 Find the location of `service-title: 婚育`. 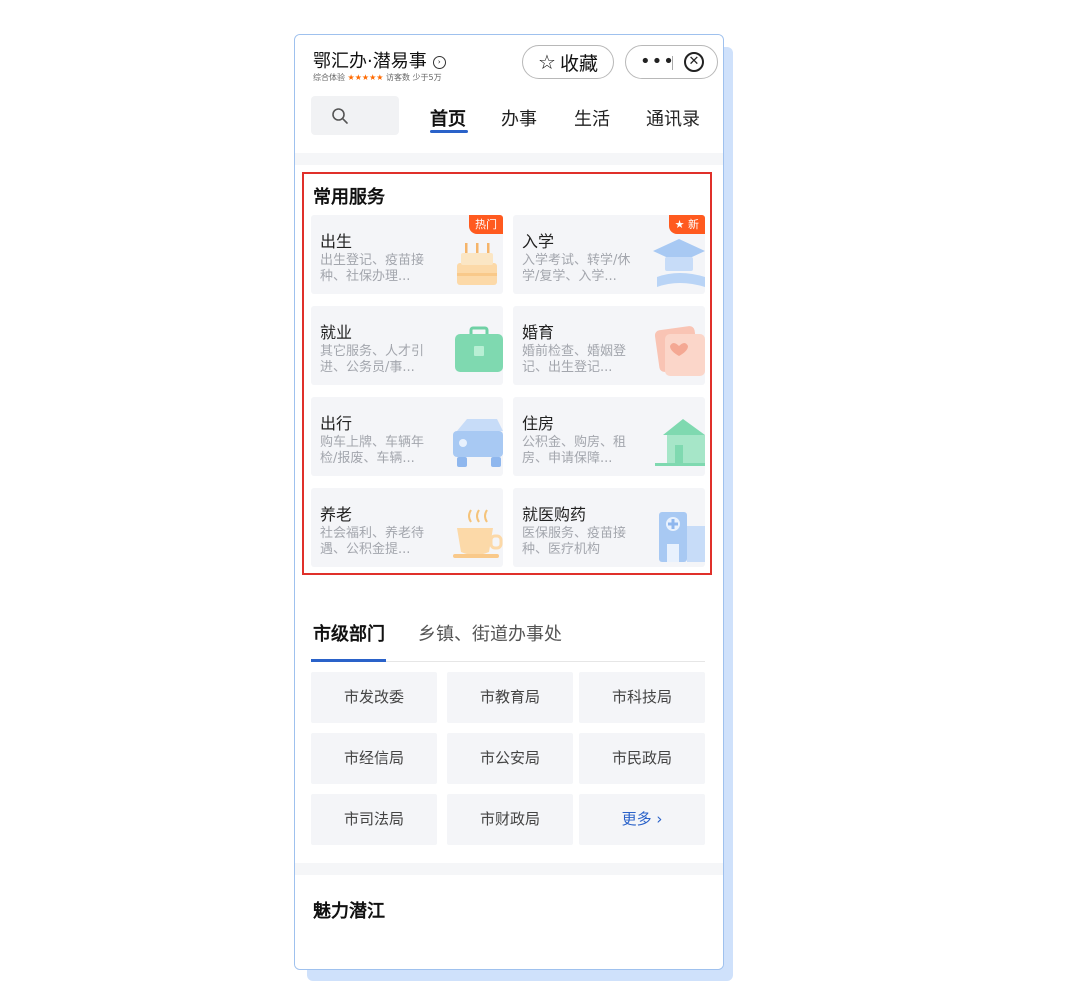

service-title: 婚育 is located at coordinates (538, 332).